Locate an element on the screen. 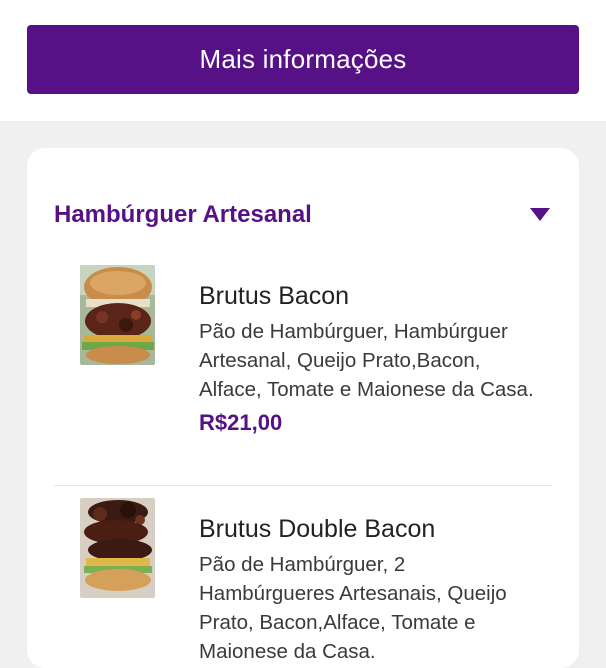 This screenshot has width=606, height=668. category-header: Hambúrguer Artesanal is located at coordinates (303, 215).